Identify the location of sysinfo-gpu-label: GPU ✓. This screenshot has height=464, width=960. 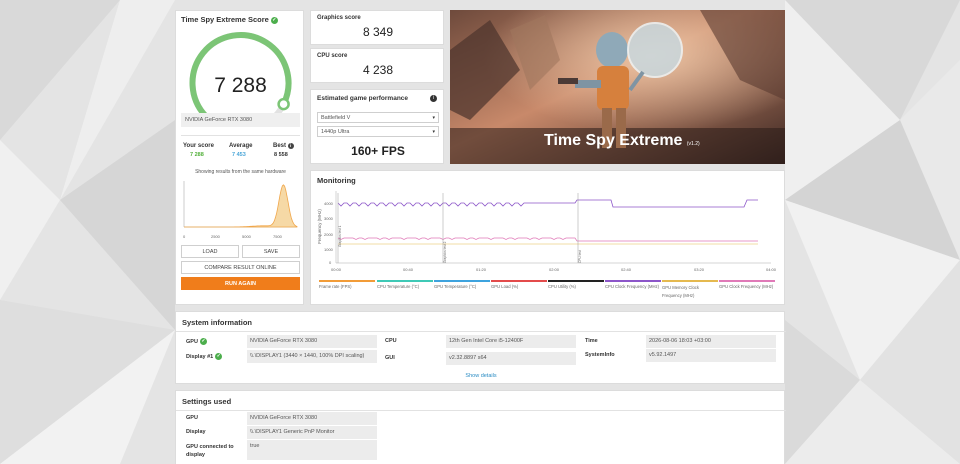
(196, 341).